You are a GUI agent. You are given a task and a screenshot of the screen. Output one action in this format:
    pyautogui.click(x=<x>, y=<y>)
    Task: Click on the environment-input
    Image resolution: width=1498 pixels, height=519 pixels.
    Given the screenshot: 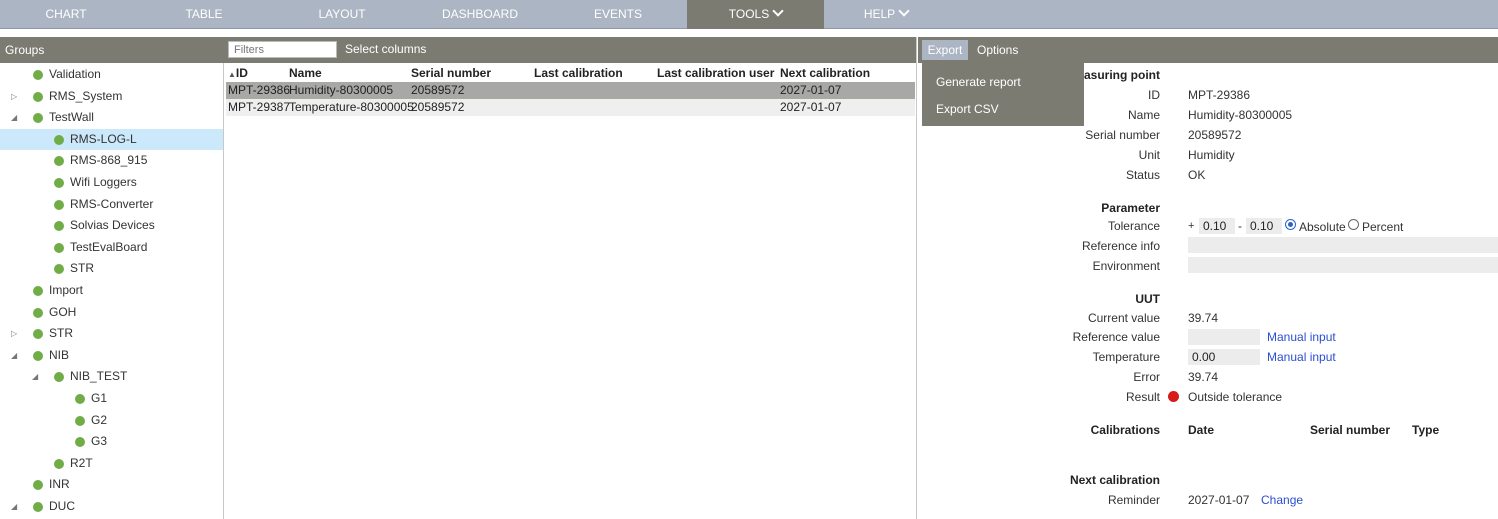 What is the action you would take?
    pyautogui.click(x=1343, y=265)
    